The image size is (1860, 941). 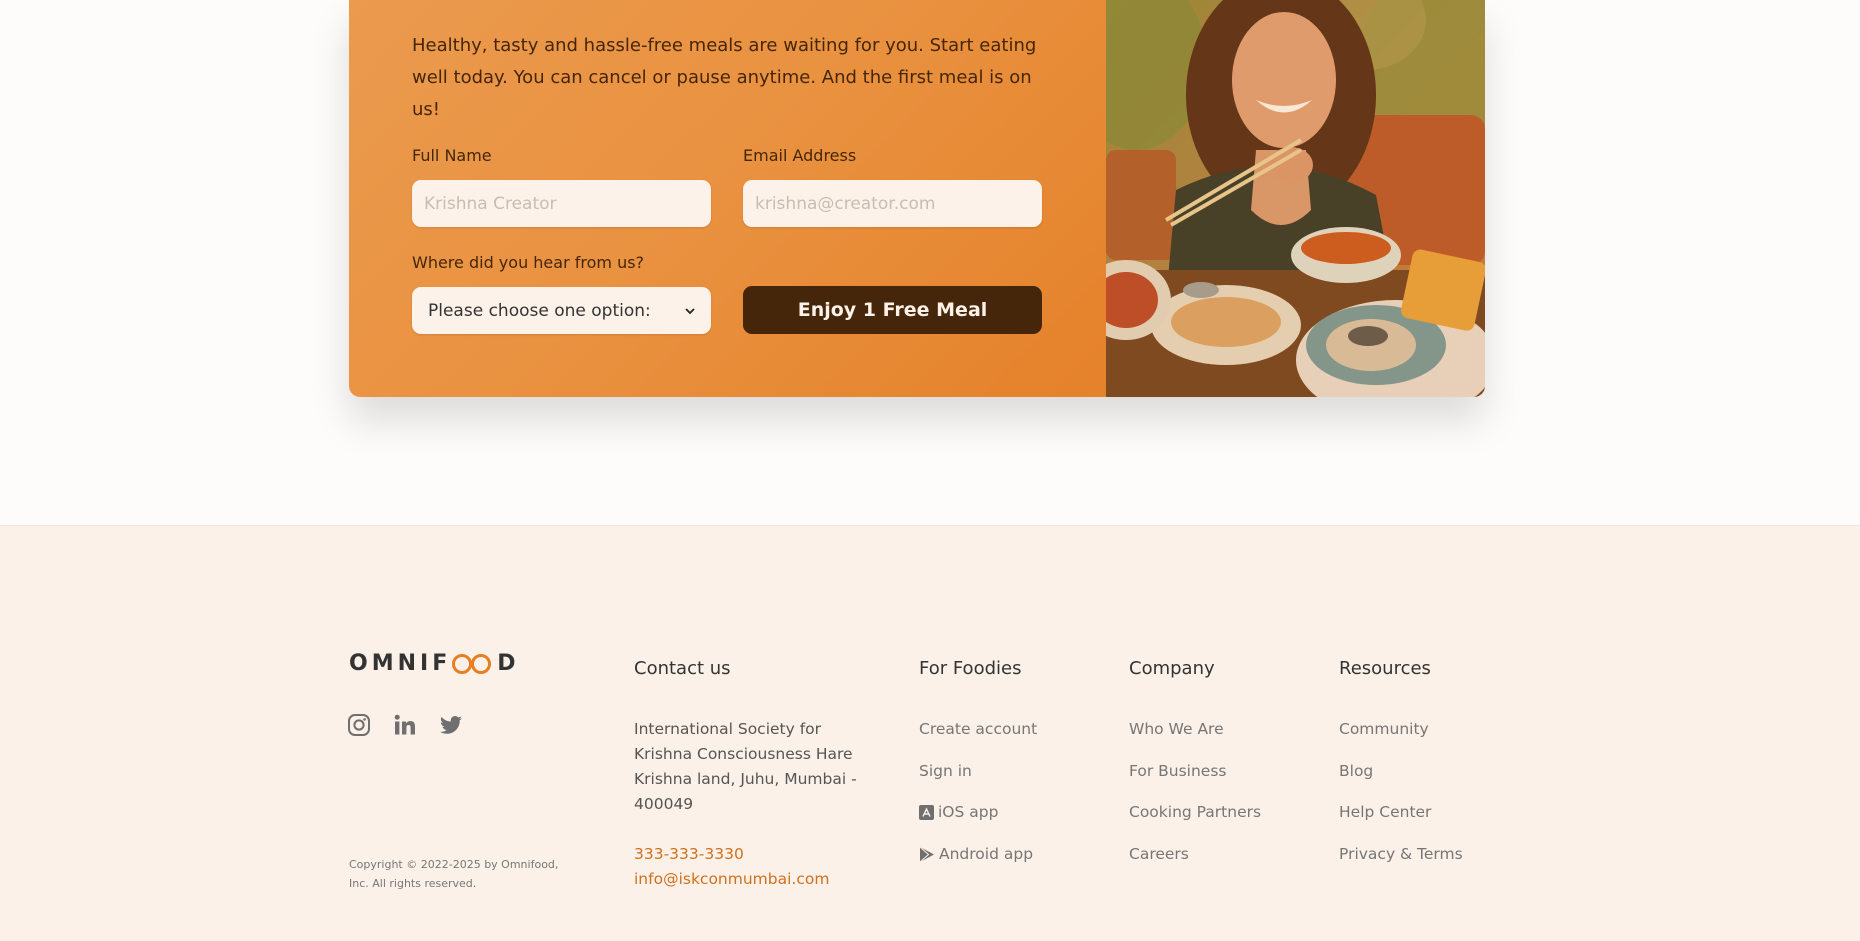 What do you see at coordinates (528, 262) in the screenshot?
I see `source-label: Where did you hear from us?` at bounding box center [528, 262].